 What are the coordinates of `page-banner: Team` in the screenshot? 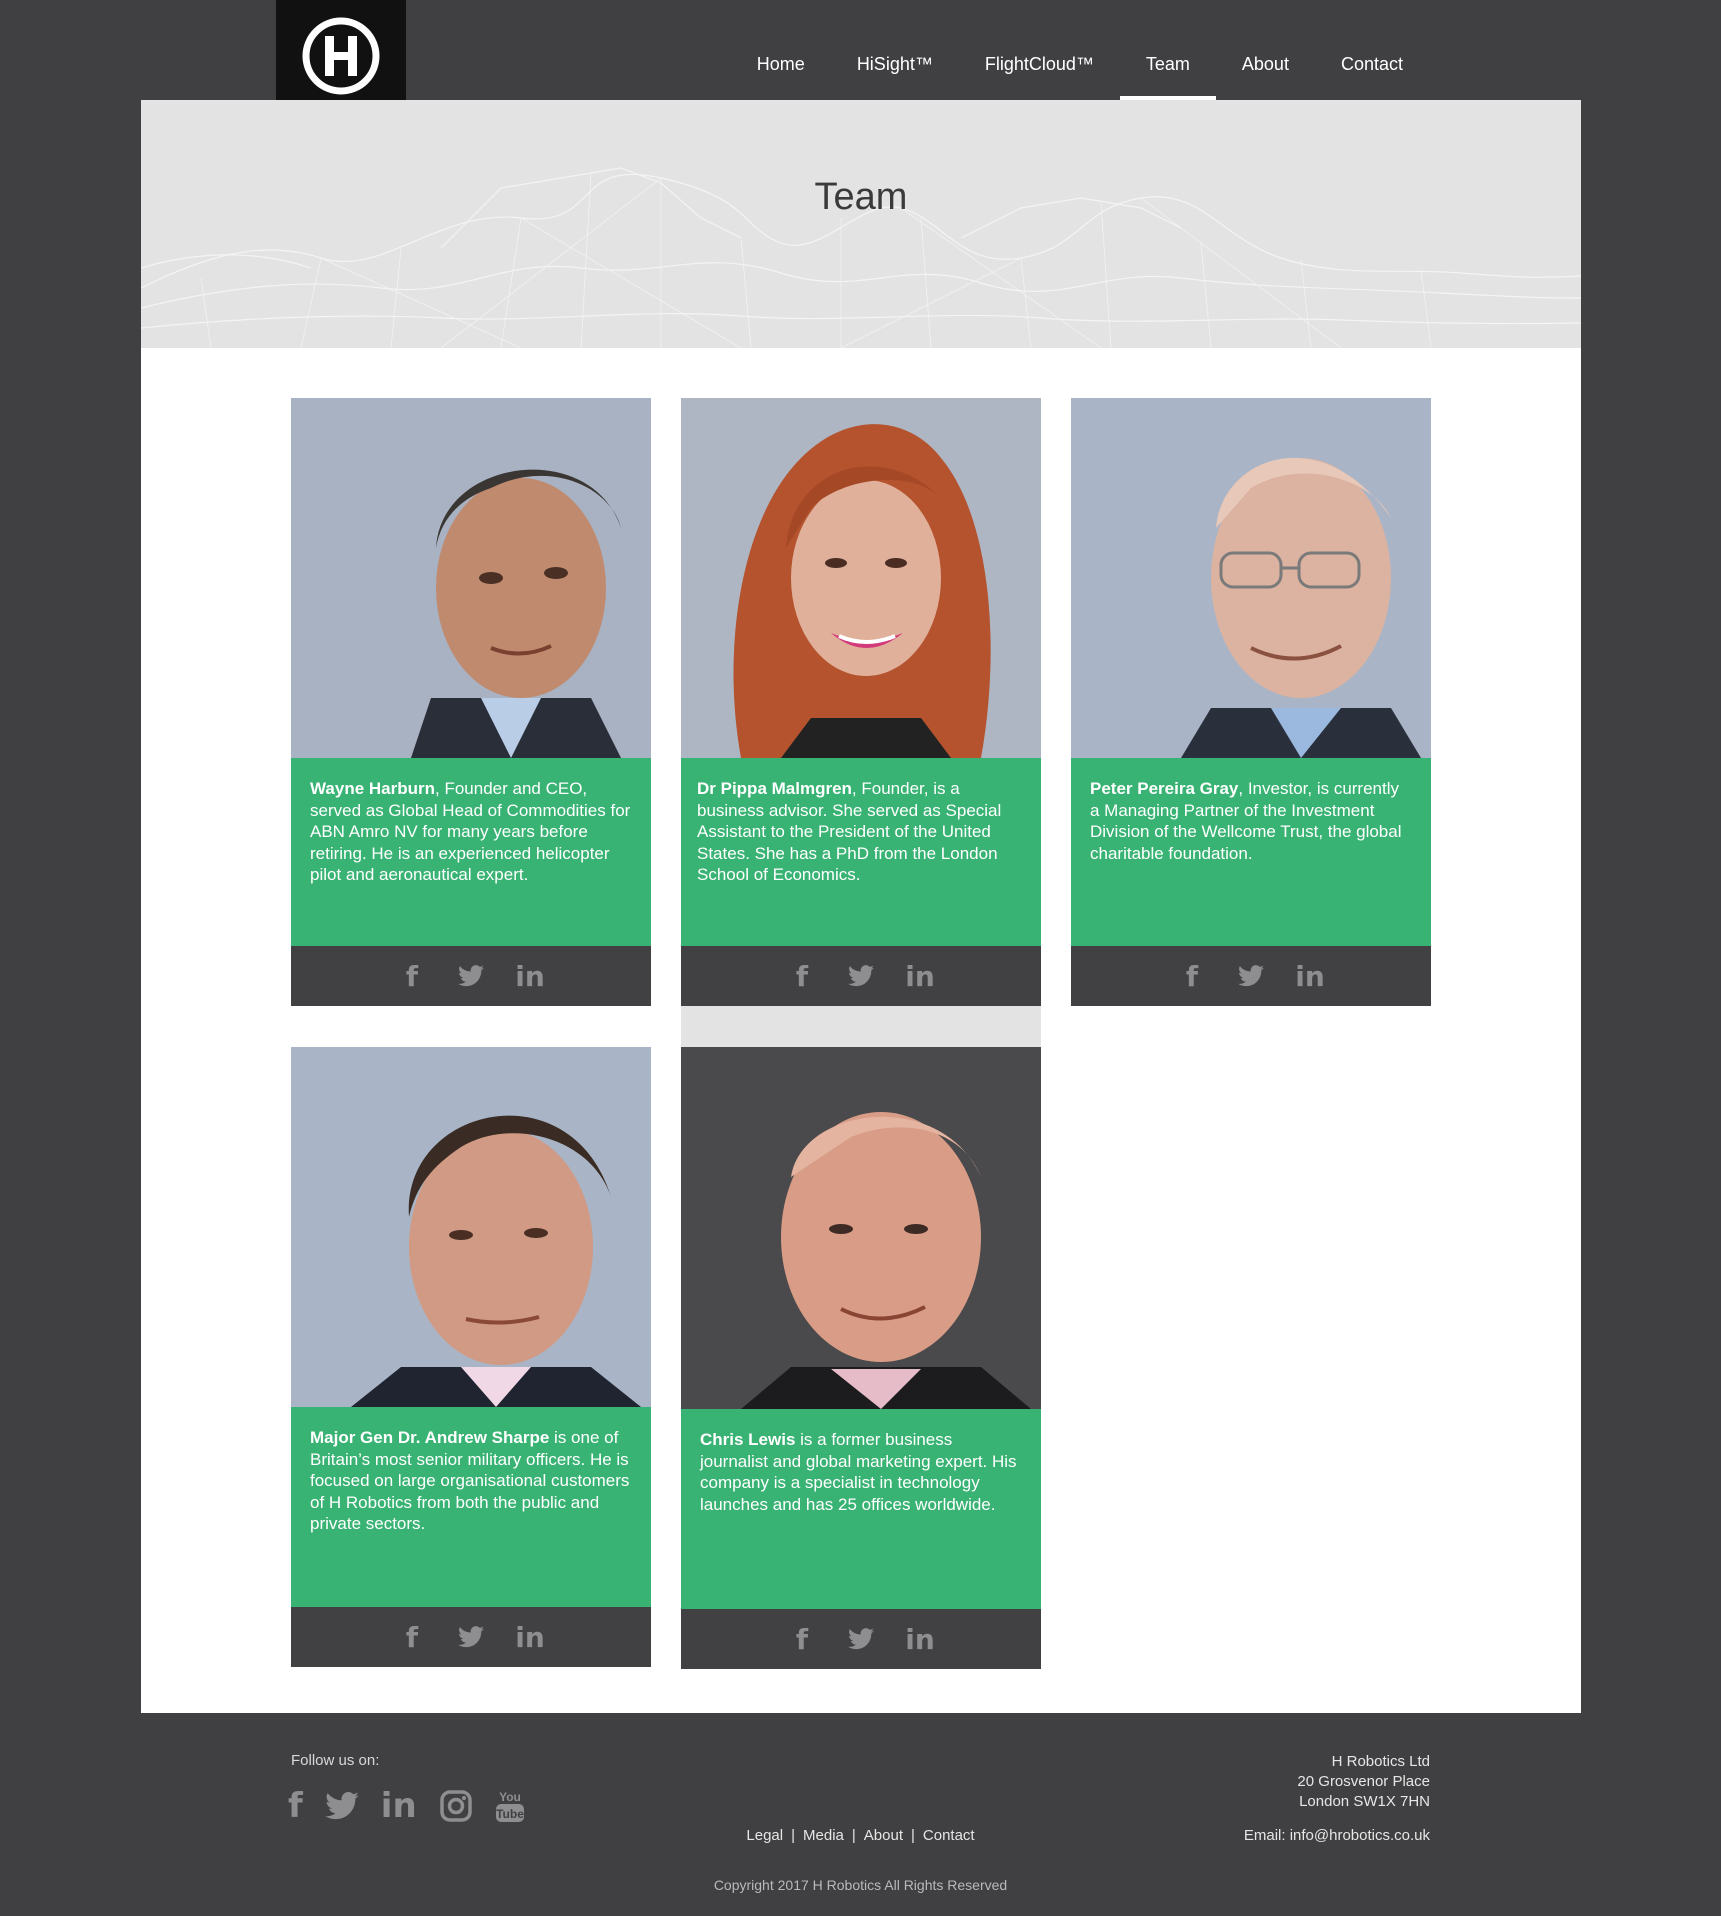 It's located at (861, 224).